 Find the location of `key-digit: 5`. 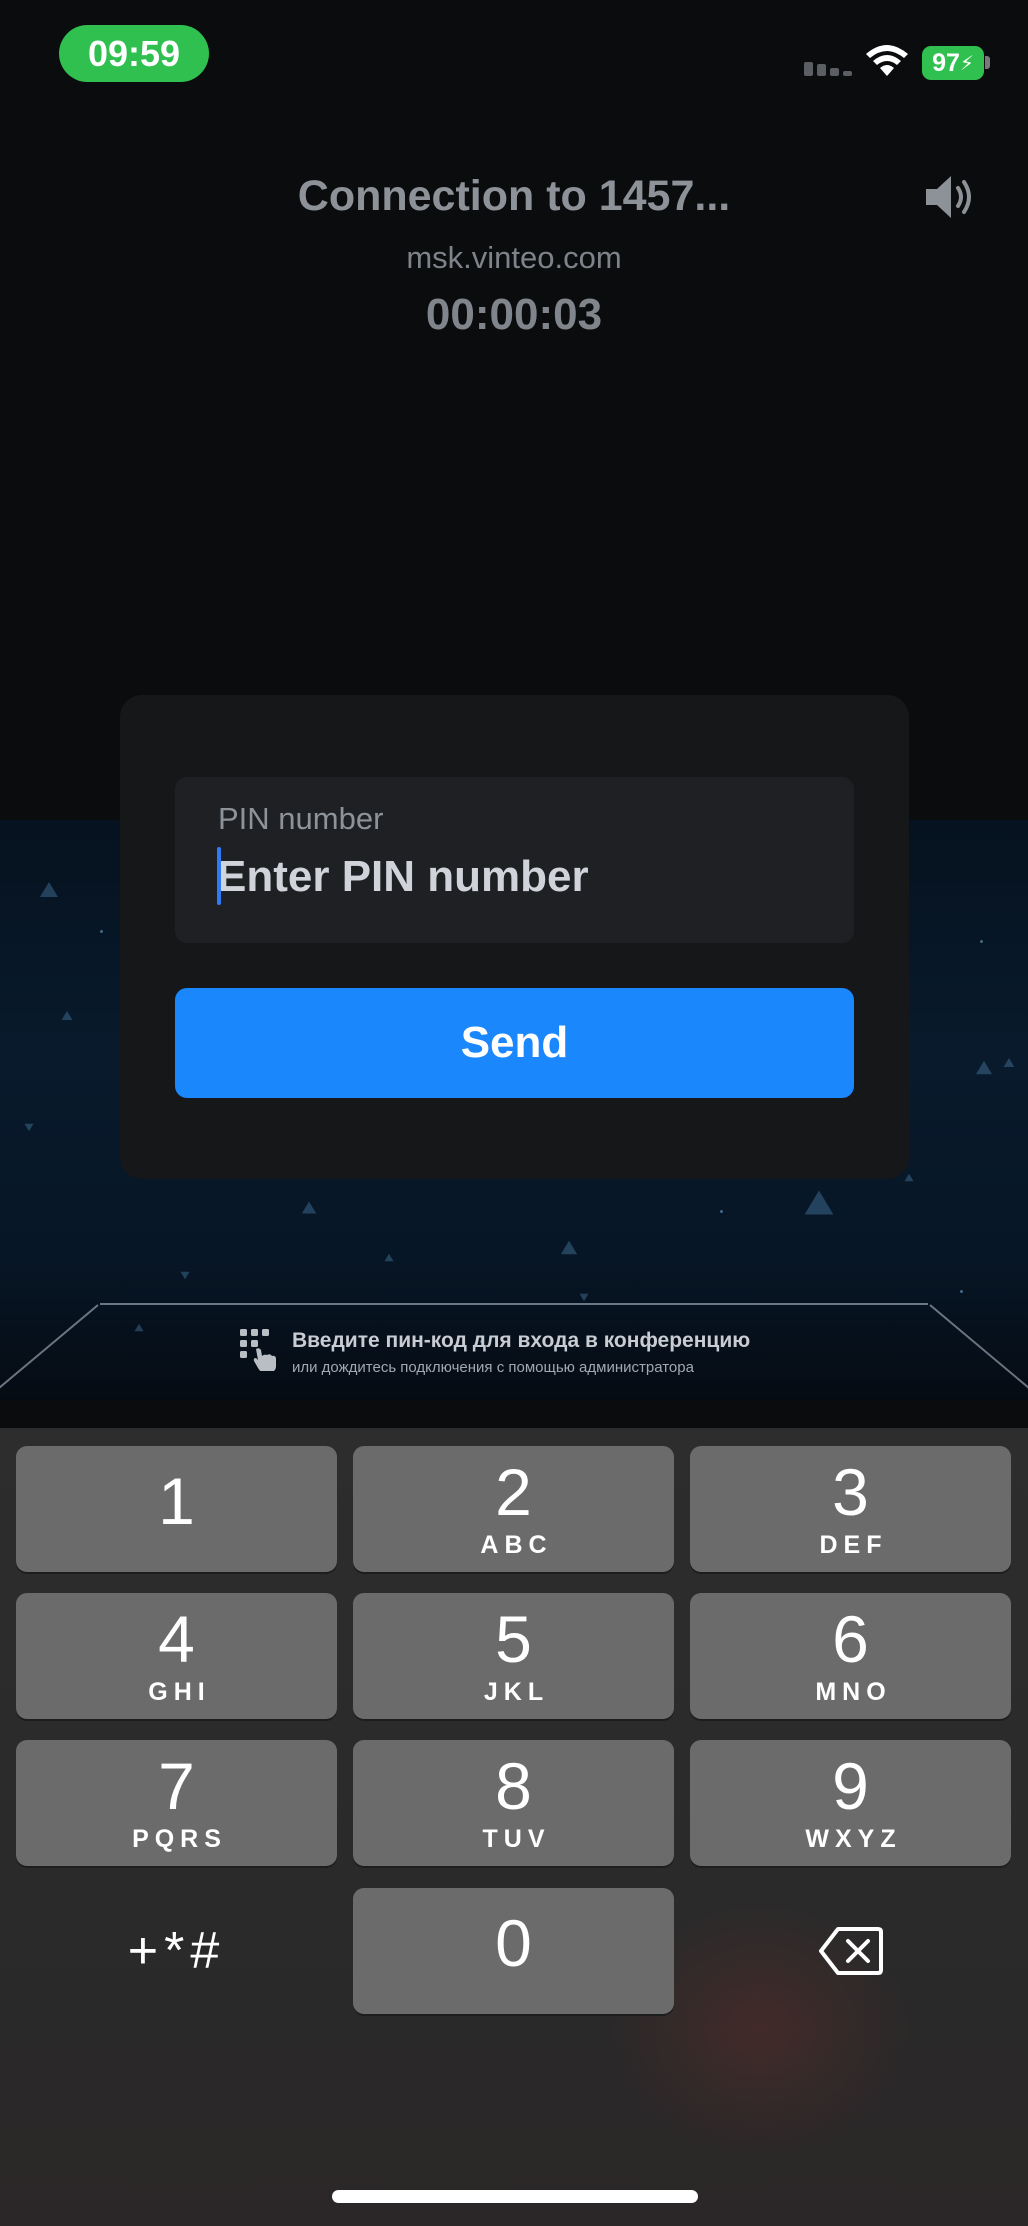

key-digit: 5 is located at coordinates (513, 1638).